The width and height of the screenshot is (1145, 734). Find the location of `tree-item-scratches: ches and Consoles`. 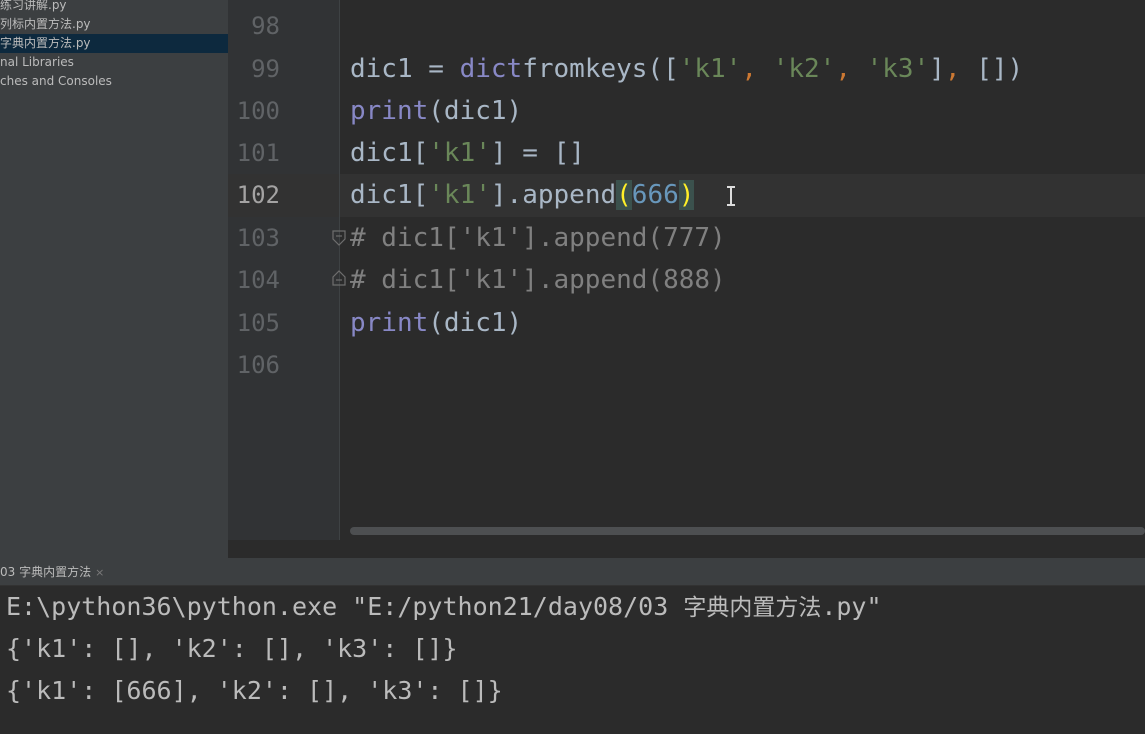

tree-item-scratches: ches and Consoles is located at coordinates (114, 81).